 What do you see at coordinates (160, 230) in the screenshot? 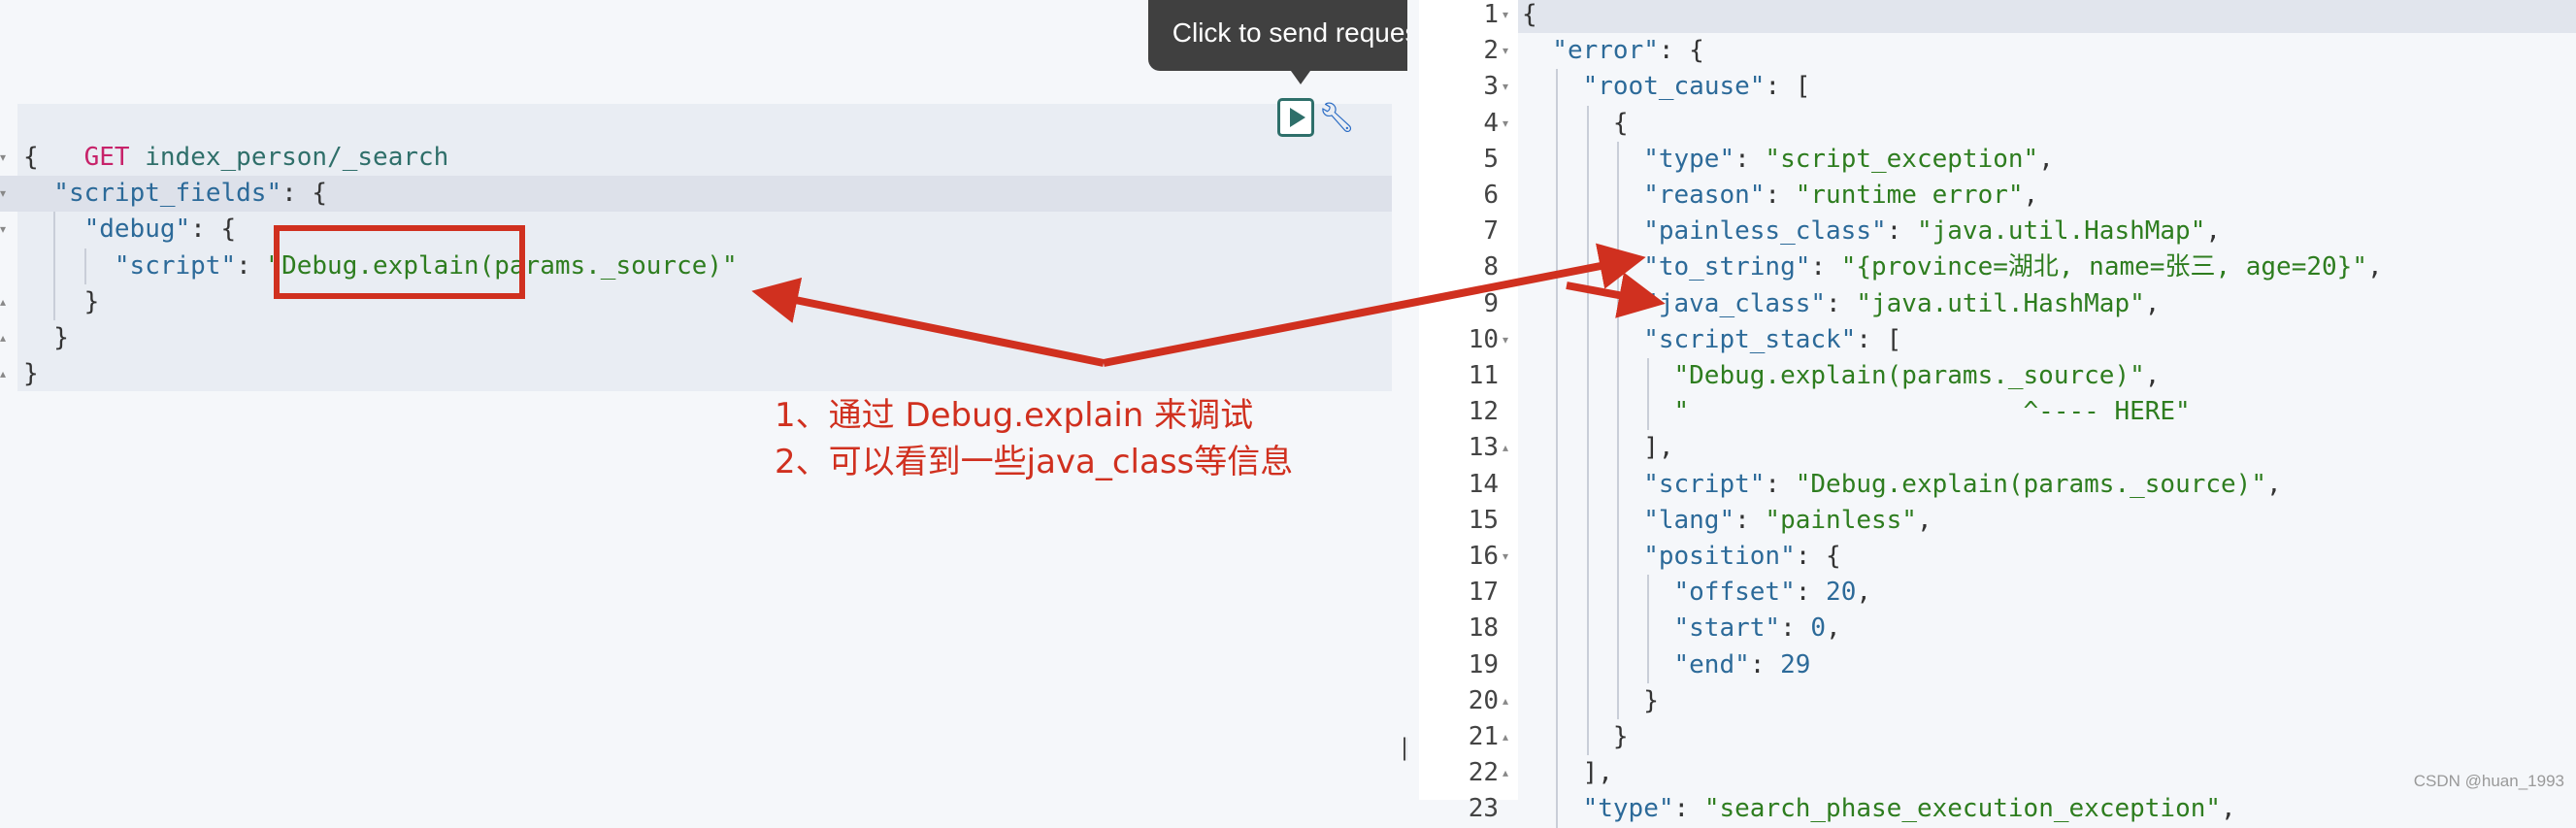
I see `code-line: "debug": {` at bounding box center [160, 230].